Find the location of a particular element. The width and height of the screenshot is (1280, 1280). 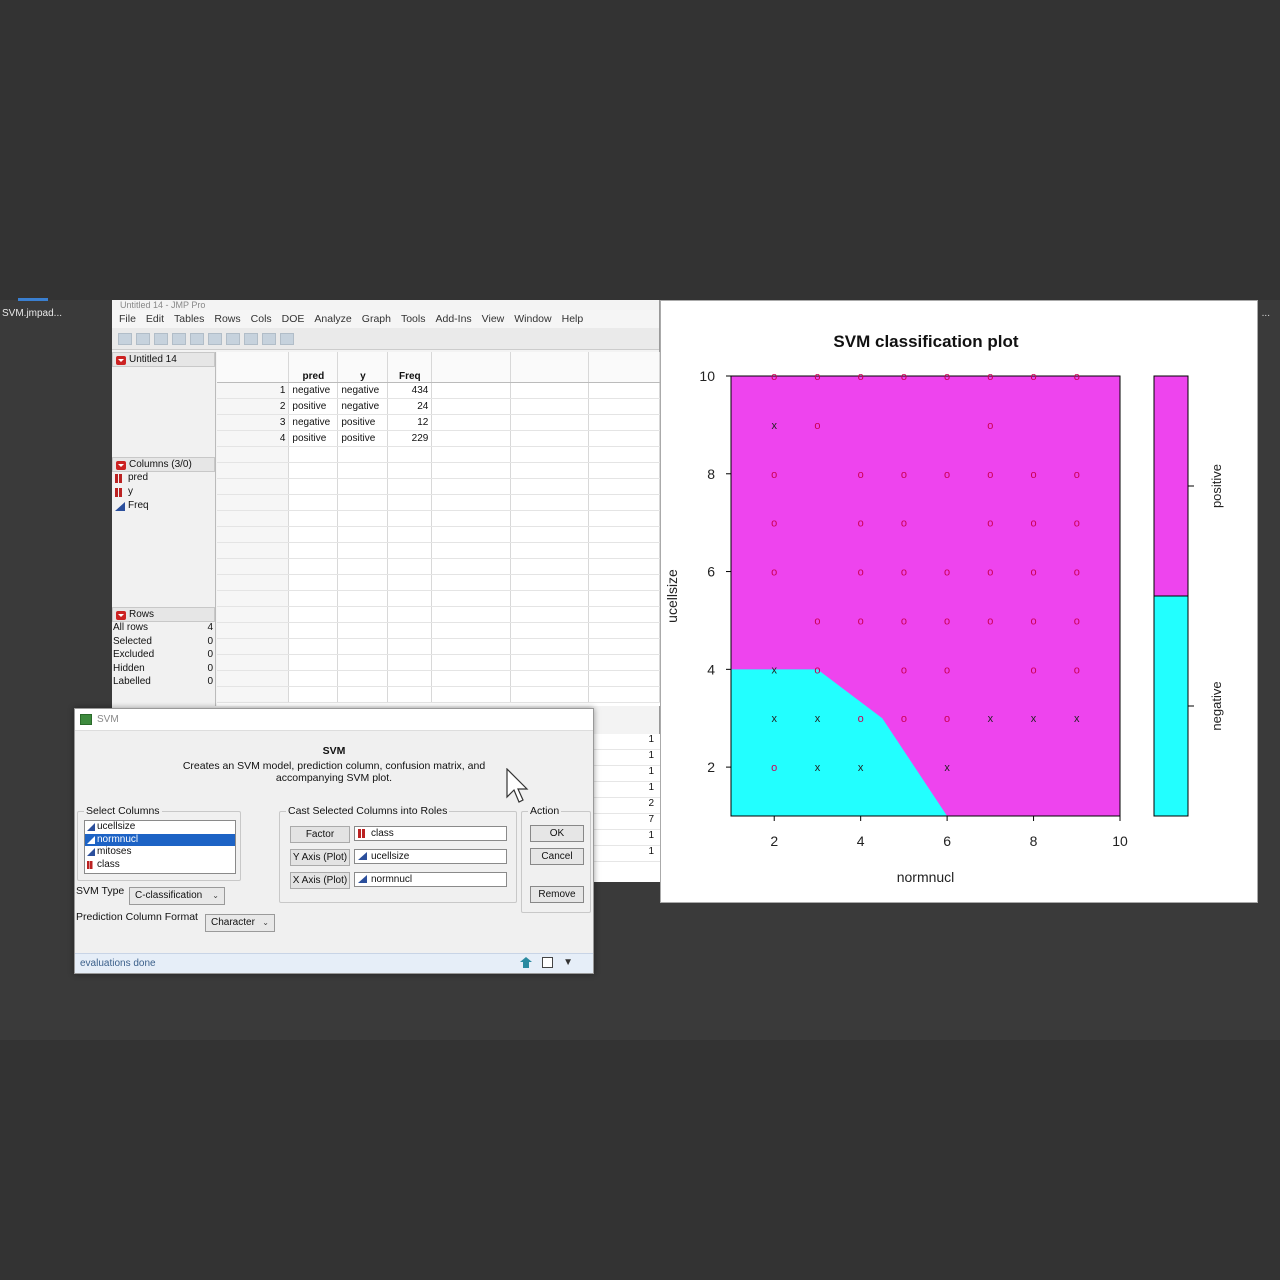

ok-button: OK is located at coordinates (557, 833).